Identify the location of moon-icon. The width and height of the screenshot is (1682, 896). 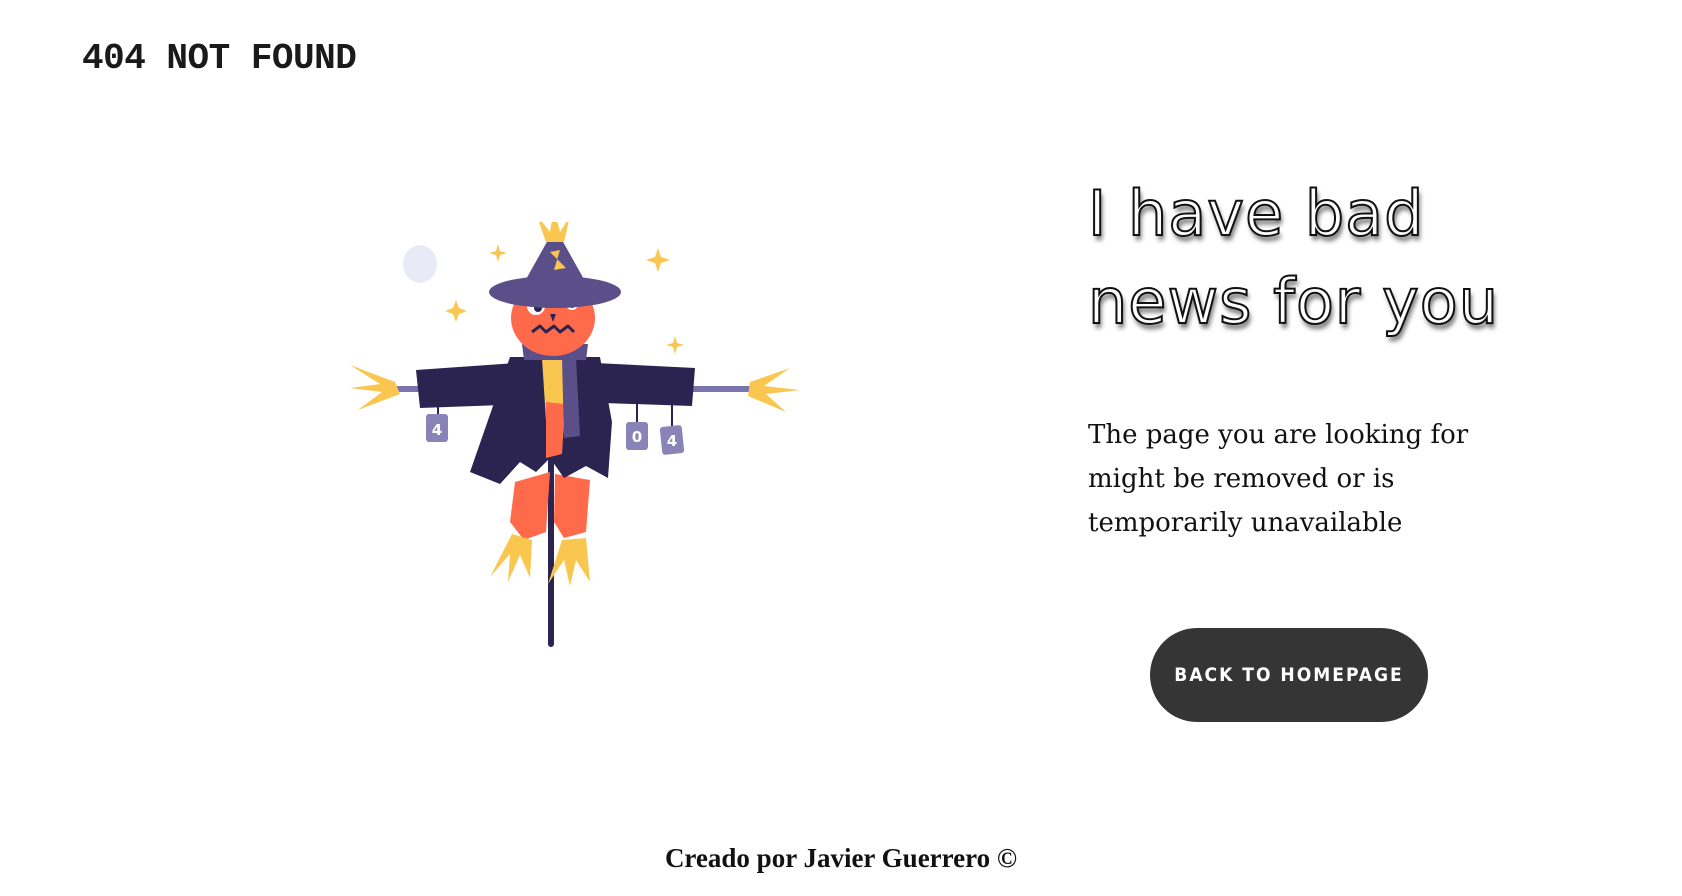
(420, 264).